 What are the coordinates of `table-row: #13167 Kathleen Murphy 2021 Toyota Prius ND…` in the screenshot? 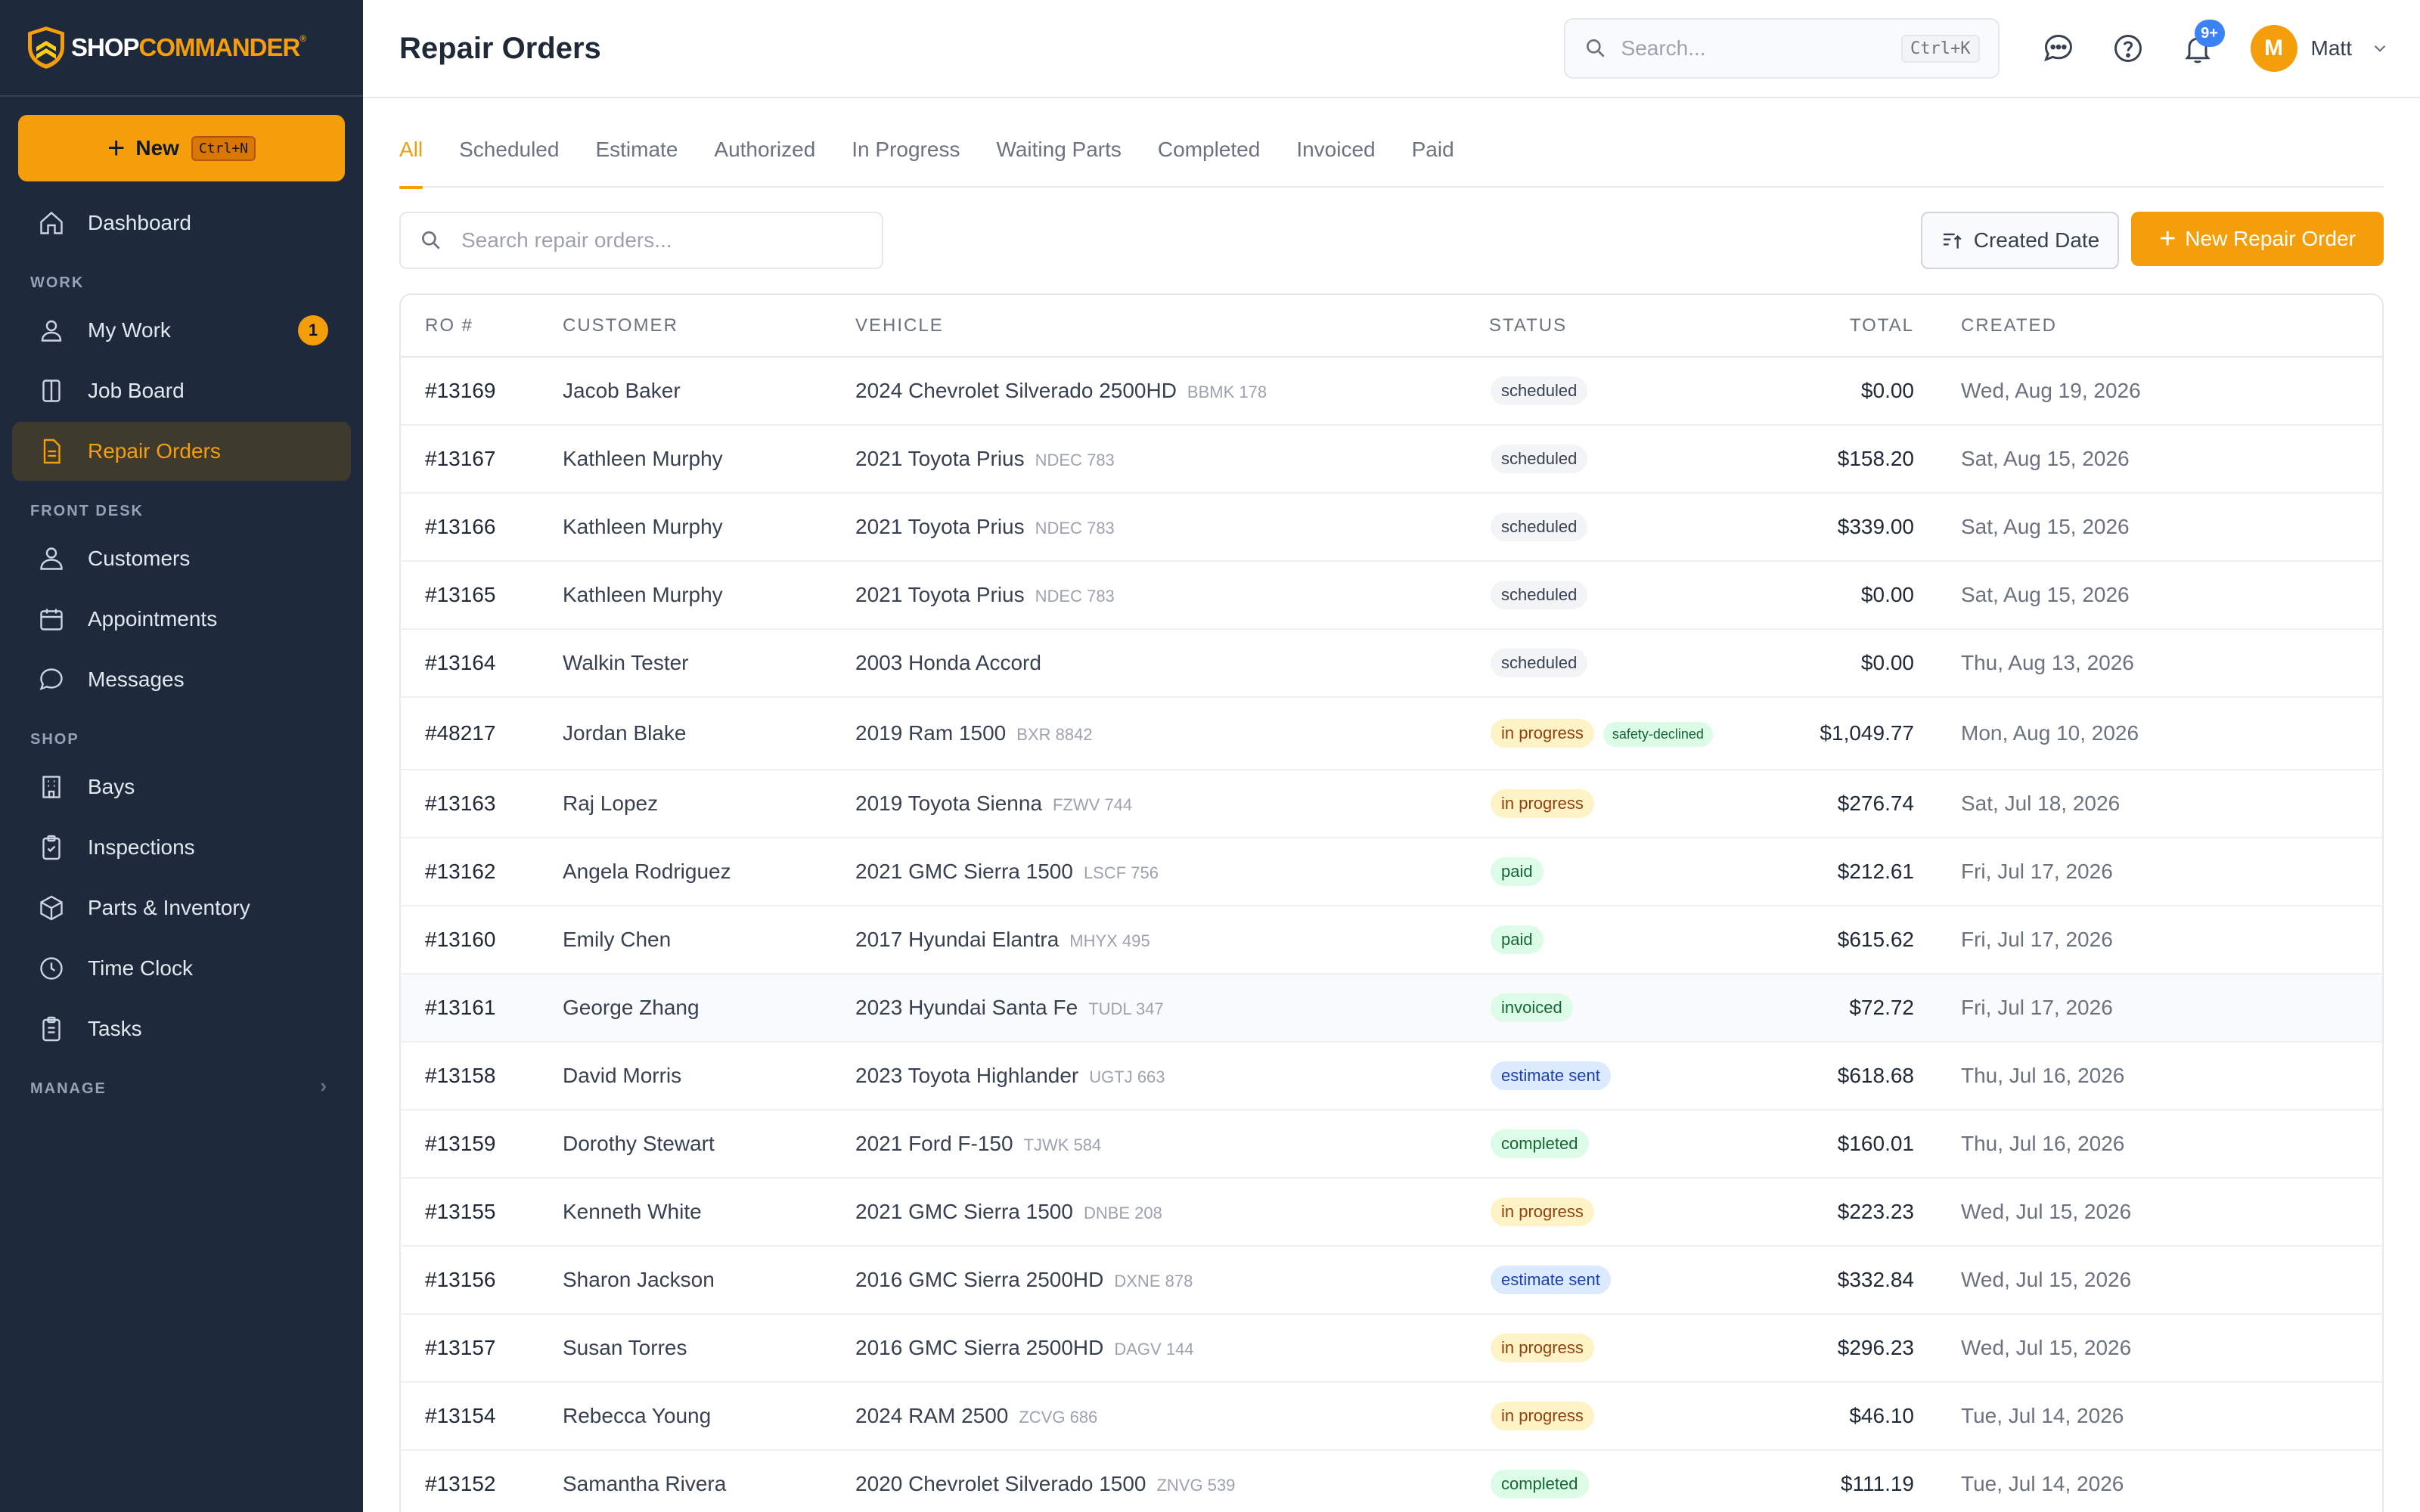 It's located at (1391, 459).